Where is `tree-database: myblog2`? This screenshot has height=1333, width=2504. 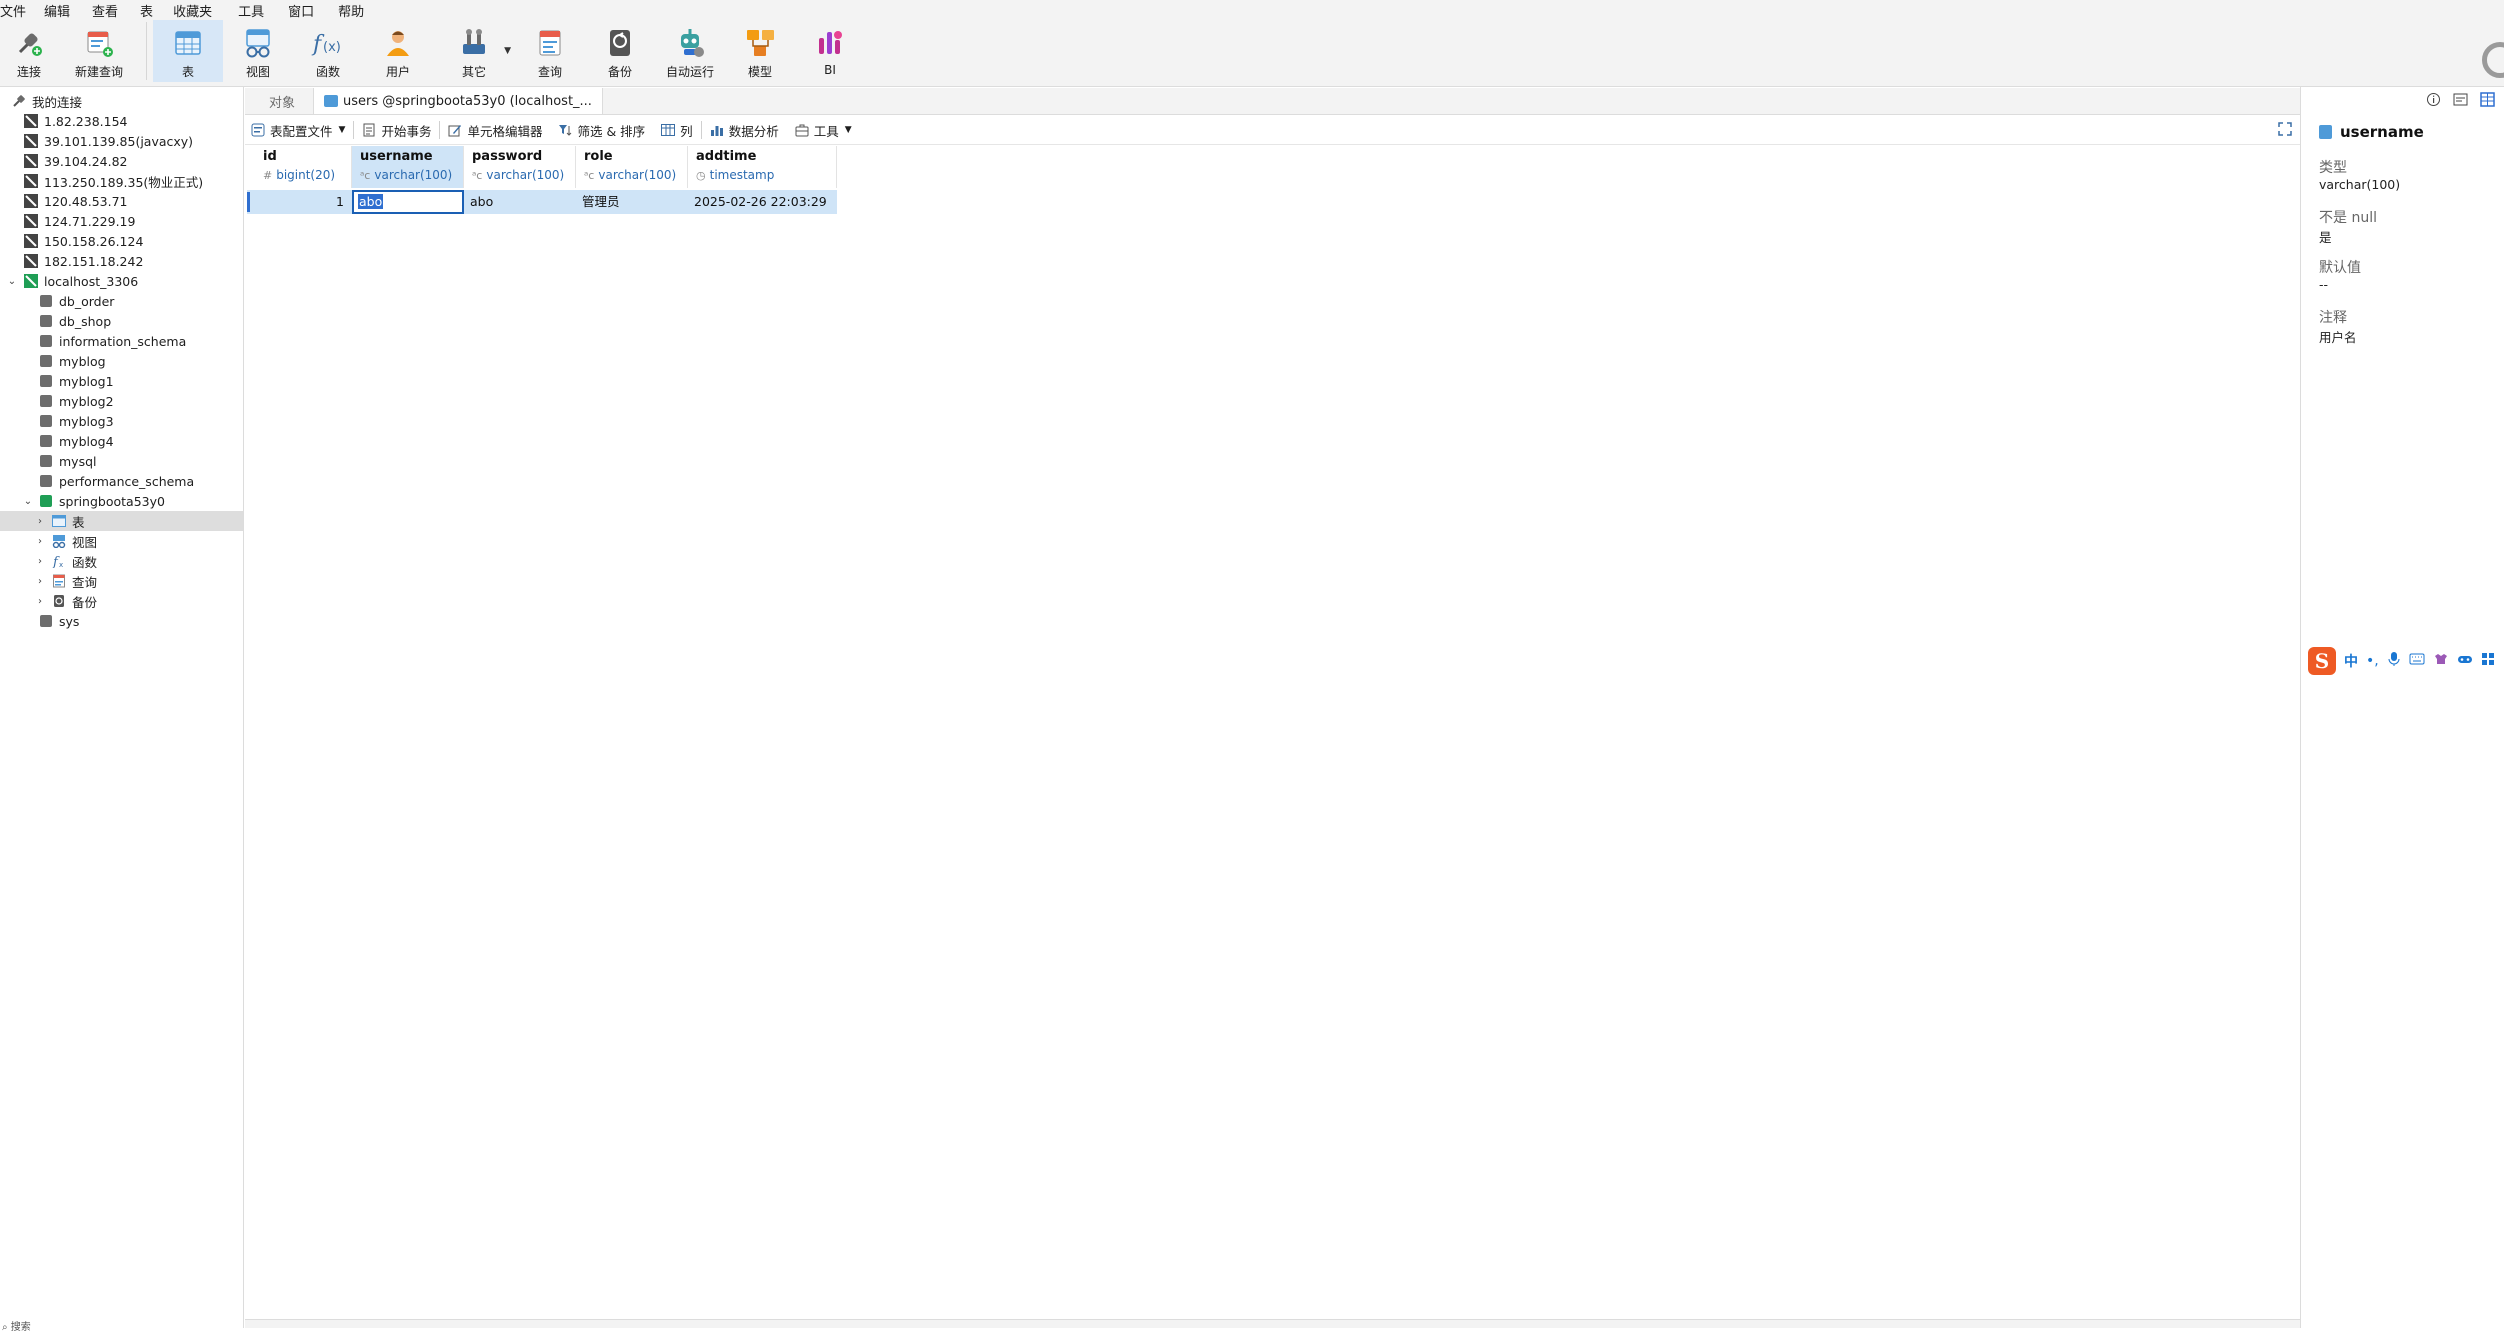 tree-database: myblog2 is located at coordinates (121, 401).